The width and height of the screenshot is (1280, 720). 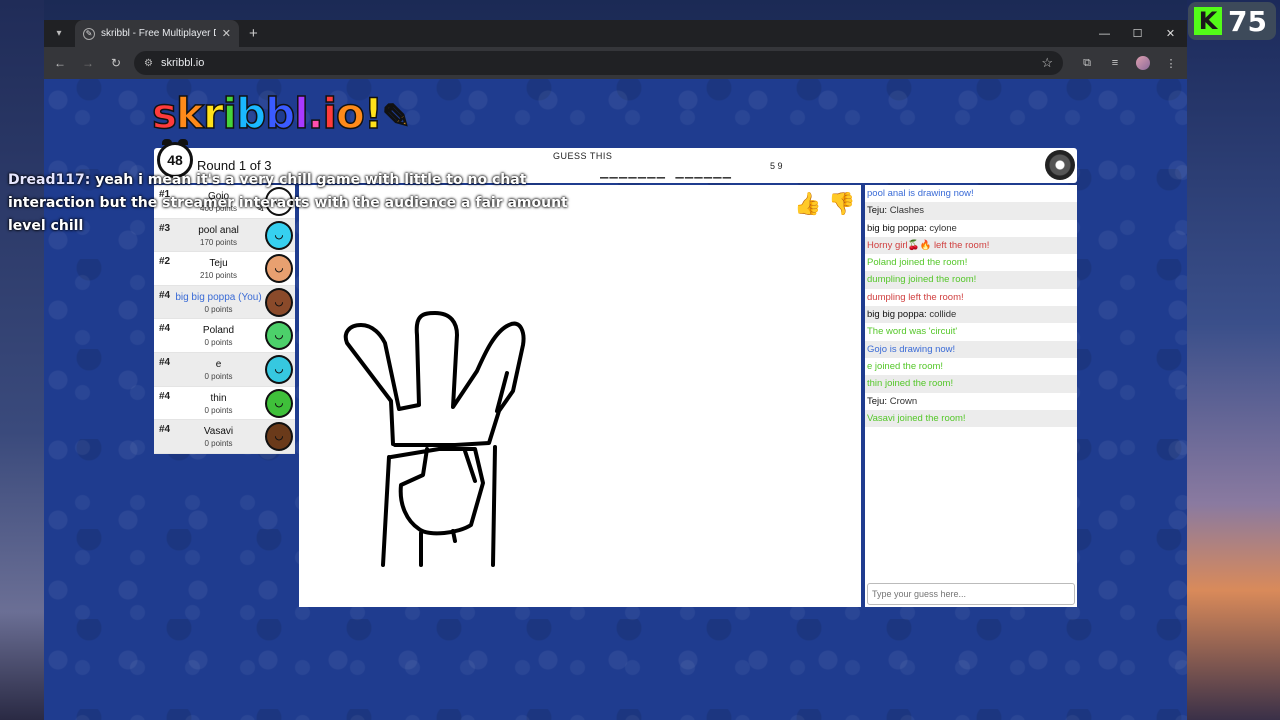 What do you see at coordinates (917, 263) in the screenshot?
I see `chat-message: Poland joined the room!` at bounding box center [917, 263].